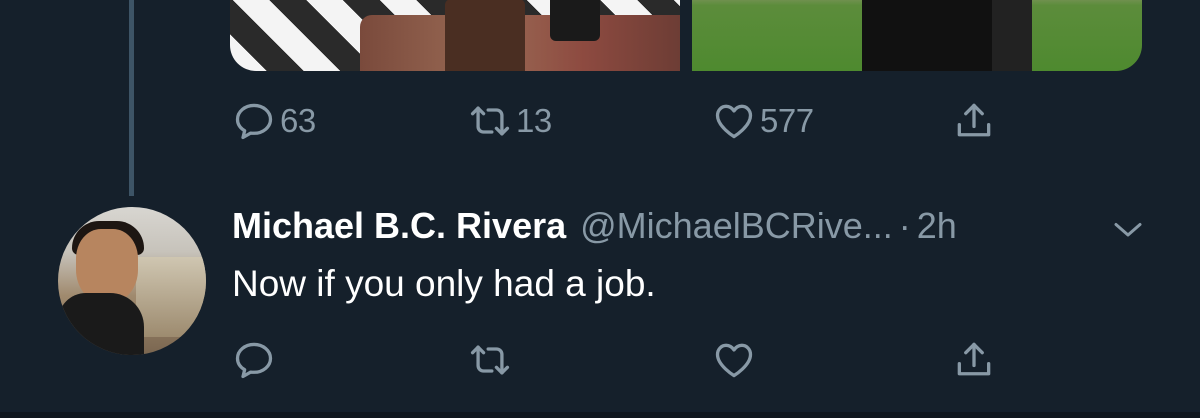 This screenshot has width=1200, height=418. I want to click on avatar-face, so click(107, 266).